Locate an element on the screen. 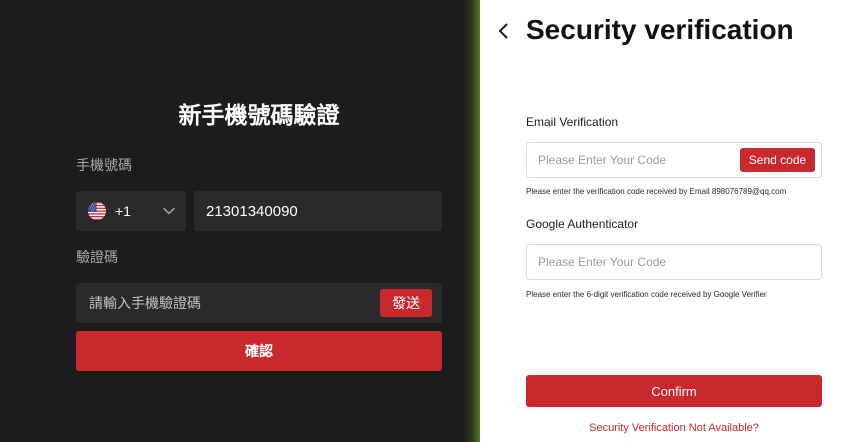 The height and width of the screenshot is (442, 868). email-verification-label: Email Verification is located at coordinates (572, 122).